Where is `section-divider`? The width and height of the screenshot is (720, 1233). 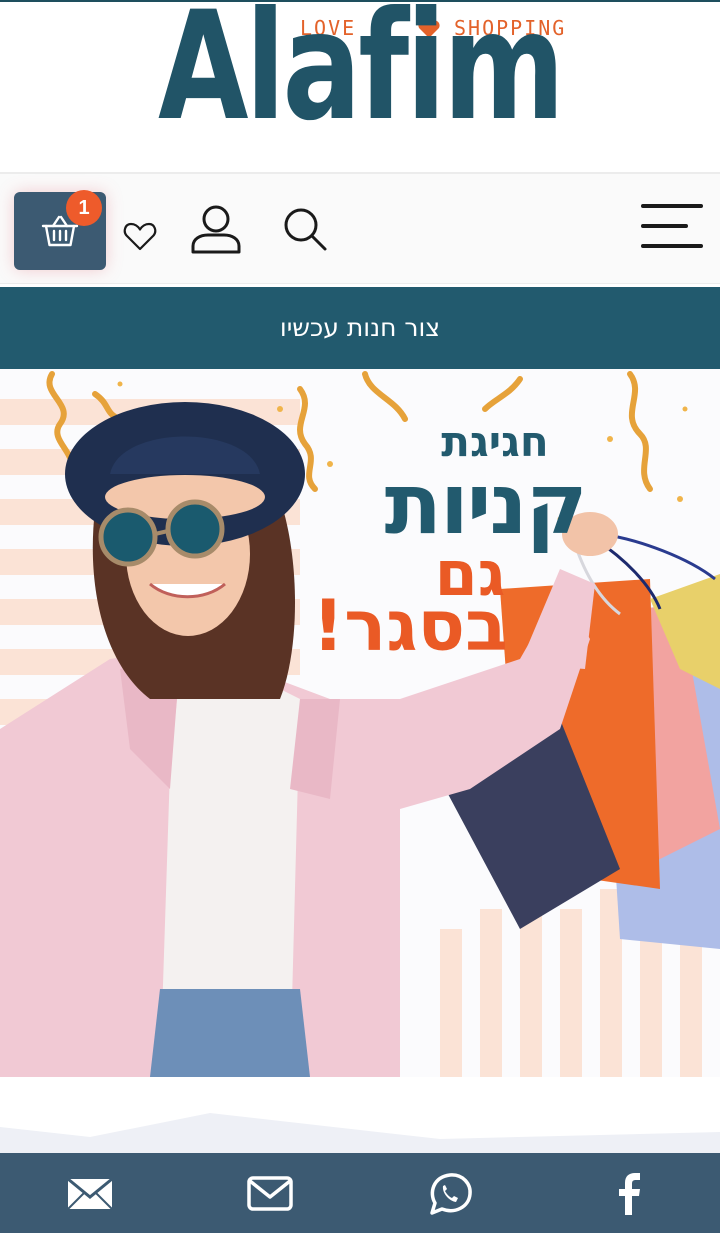
section-divider is located at coordinates (360, 1115).